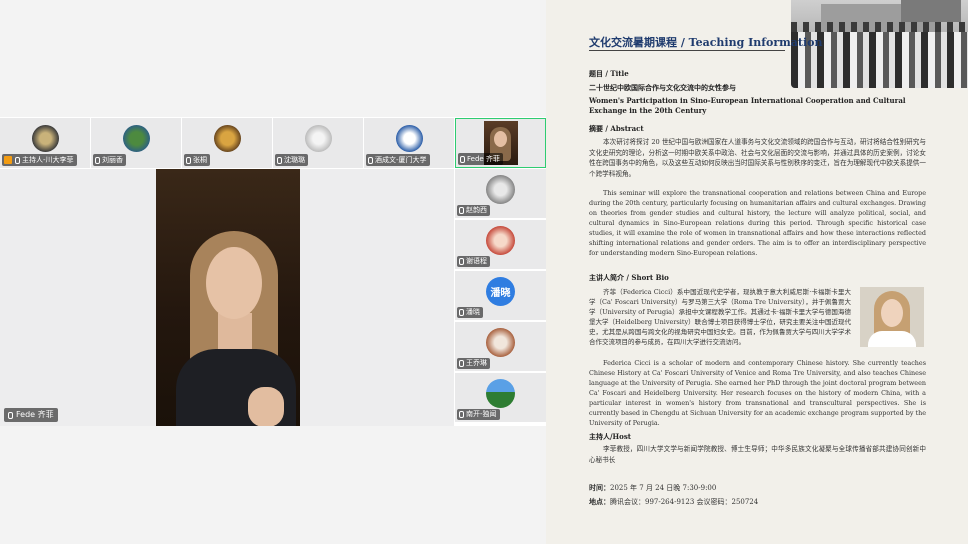 This screenshot has height=544, width=968. I want to click on participant-label: 酒成文-厦门大学, so click(398, 160).